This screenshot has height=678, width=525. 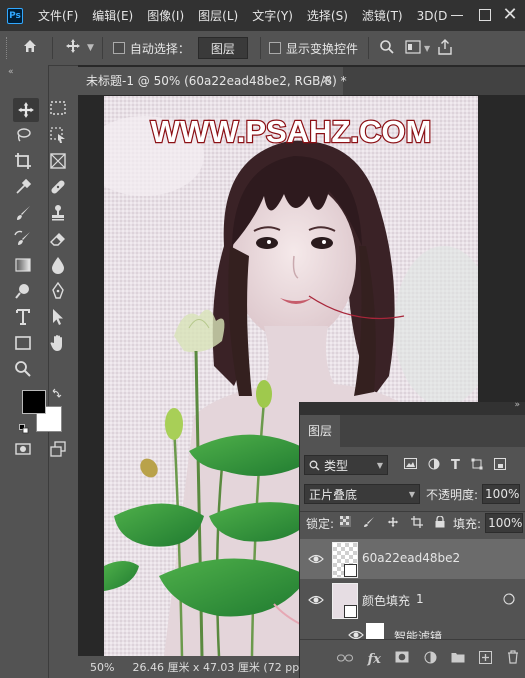 What do you see at coordinates (412, 600) in the screenshot?
I see `layer-row: 颜色填充 1` at bounding box center [412, 600].